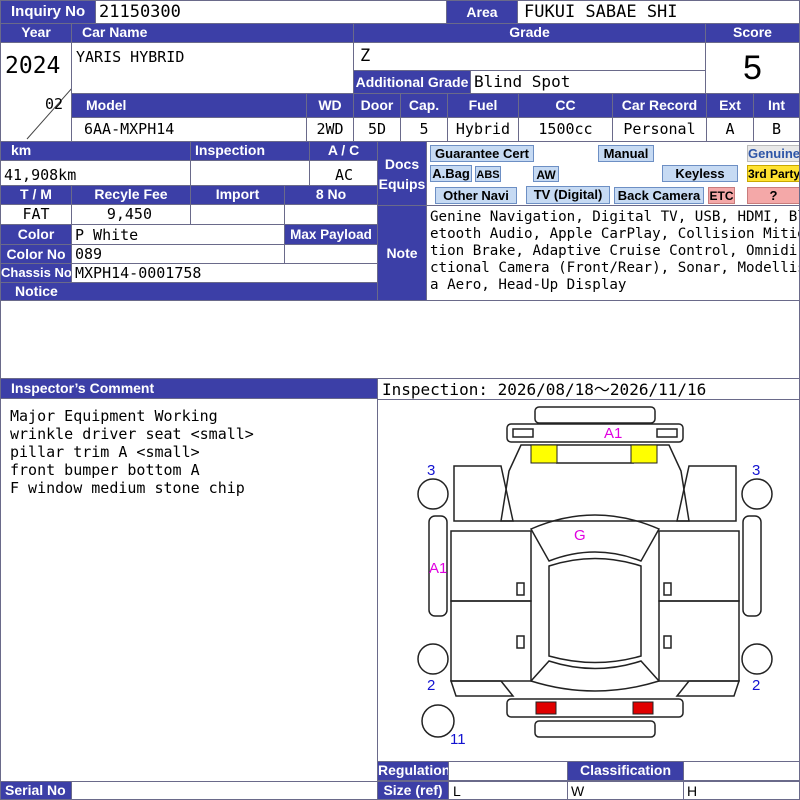 The width and height of the screenshot is (800, 800). Describe the element at coordinates (131, 214) in the screenshot. I see `recycle-value: 9,450` at that location.